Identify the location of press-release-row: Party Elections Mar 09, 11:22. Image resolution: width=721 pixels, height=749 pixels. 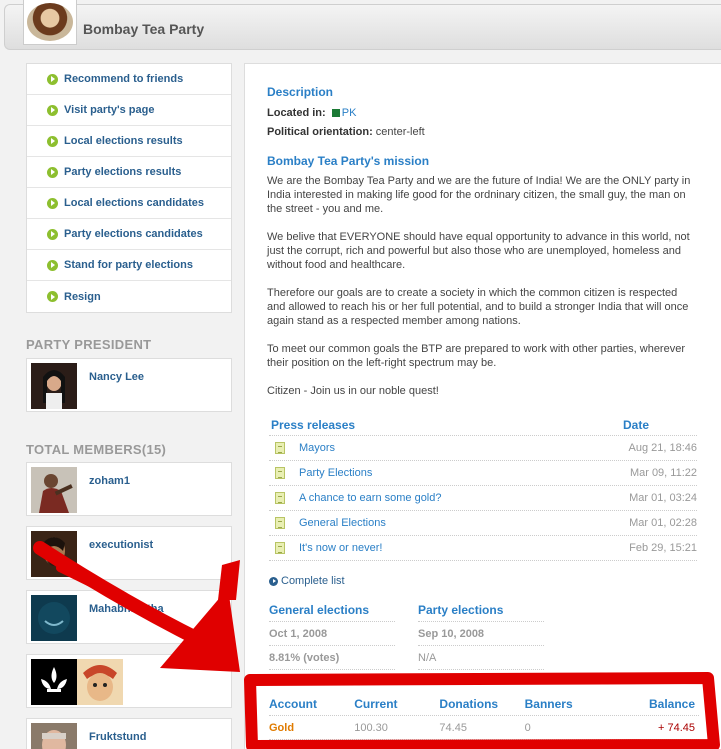
(483, 473).